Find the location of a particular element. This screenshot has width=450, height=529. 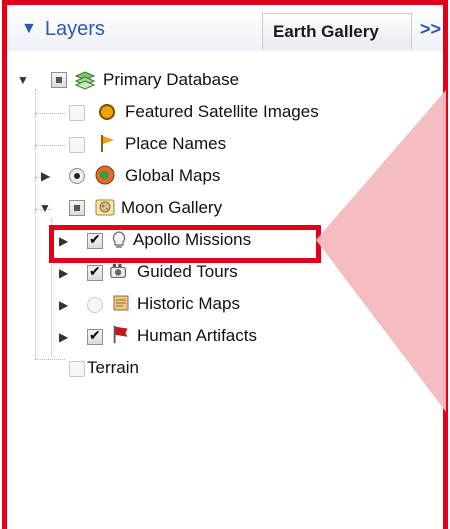

tree-item-historic-maps: ▶ Historic Maps is located at coordinates (207, 304).